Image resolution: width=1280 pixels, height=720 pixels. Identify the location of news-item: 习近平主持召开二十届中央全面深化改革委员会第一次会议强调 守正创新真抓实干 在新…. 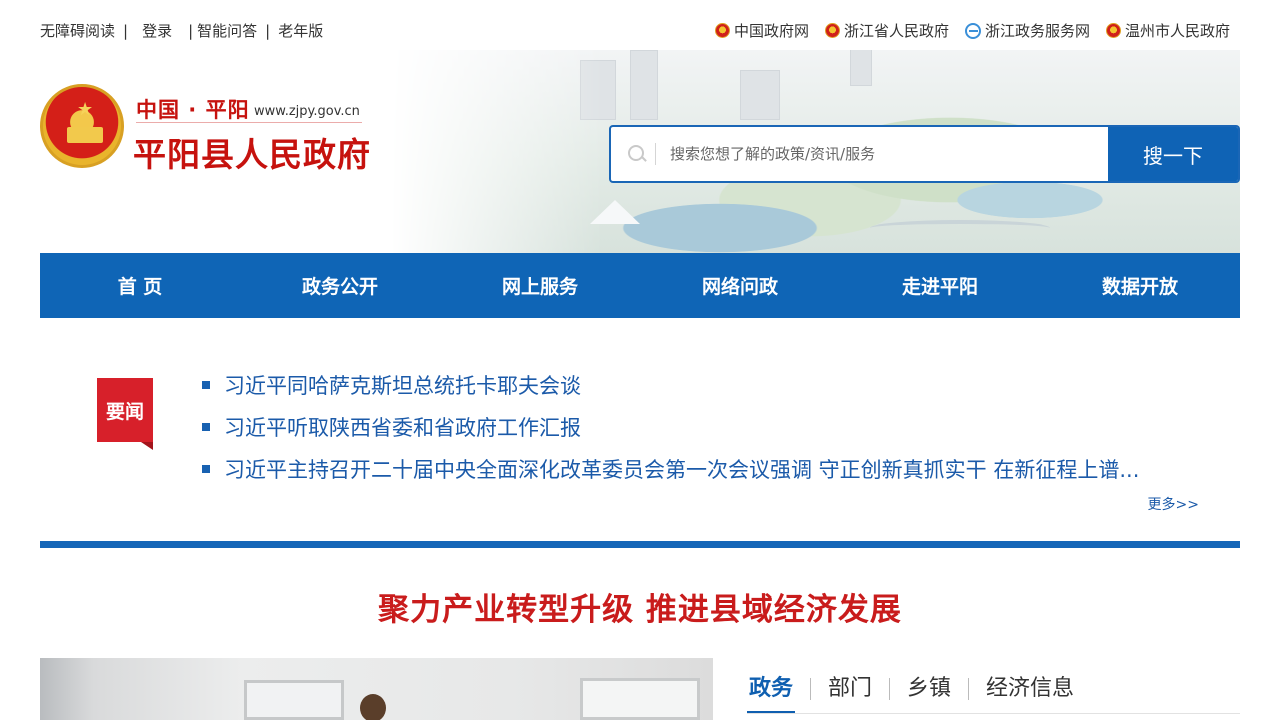
(702, 469).